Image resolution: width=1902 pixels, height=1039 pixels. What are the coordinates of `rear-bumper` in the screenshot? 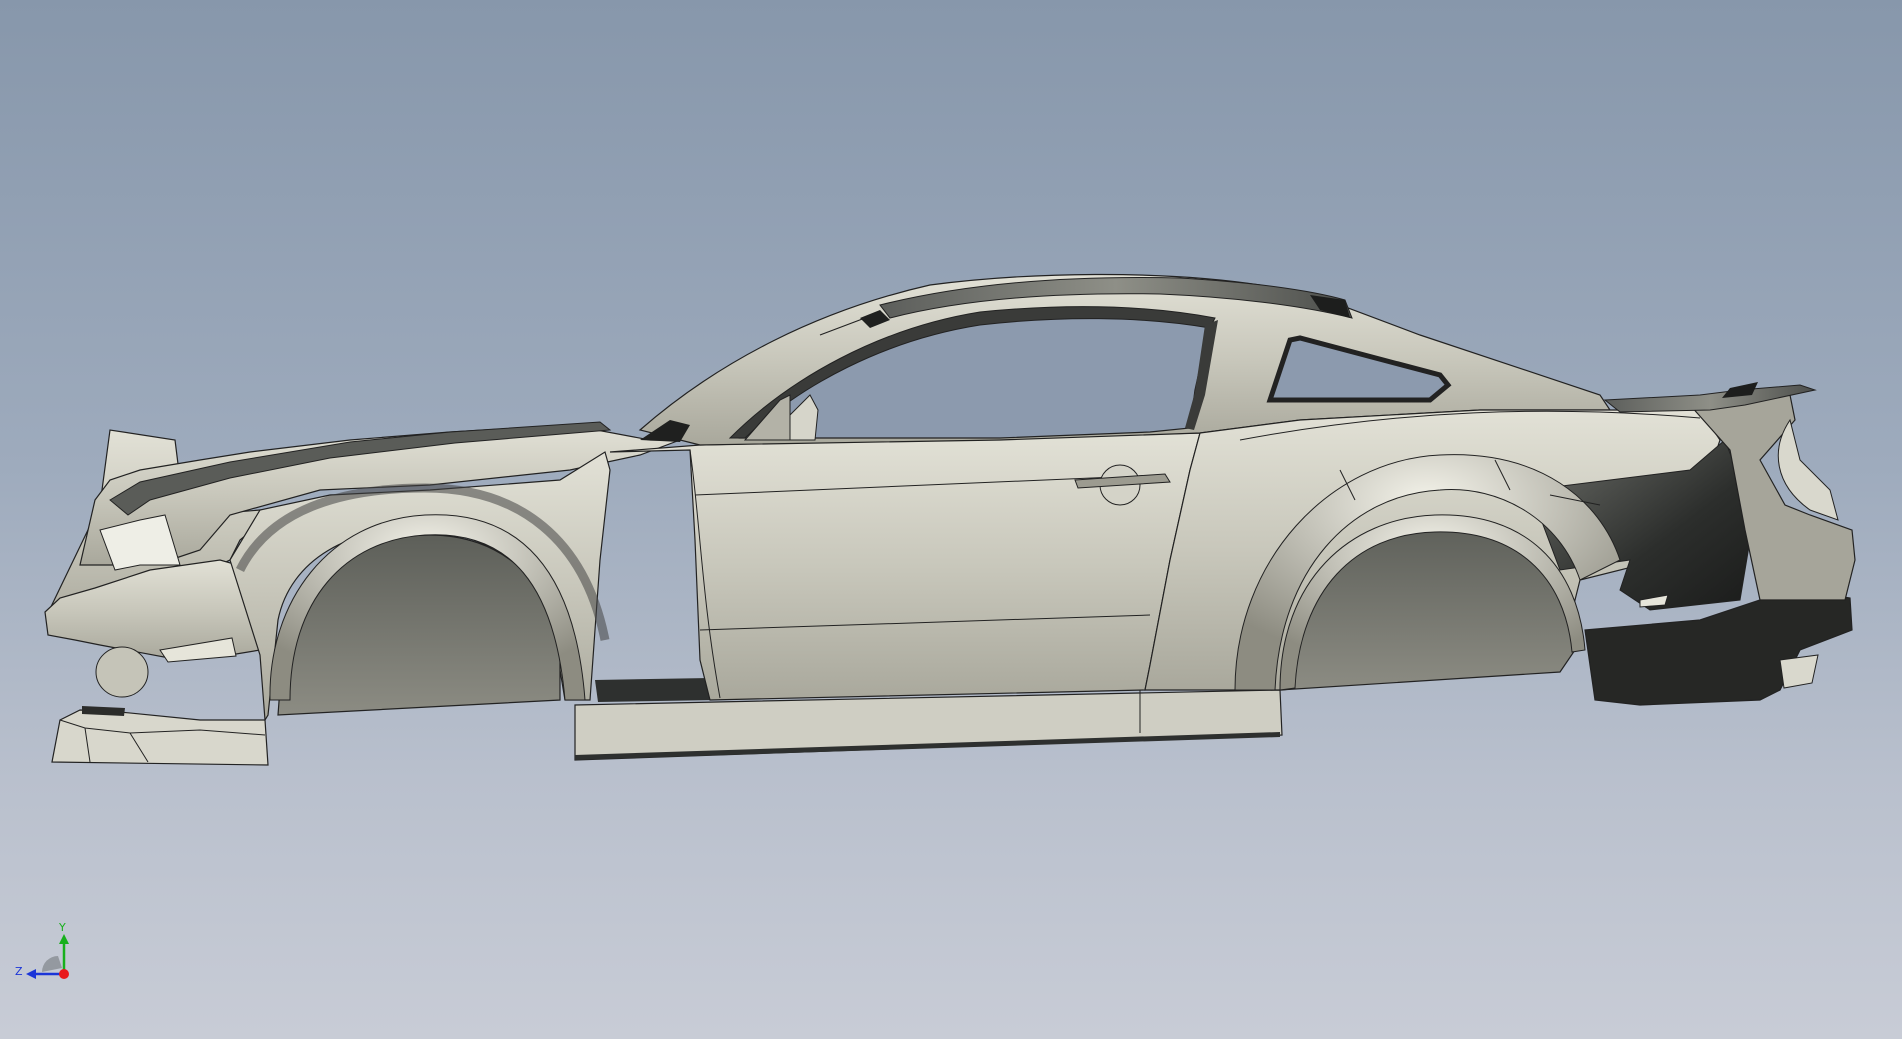 It's located at (1718, 647).